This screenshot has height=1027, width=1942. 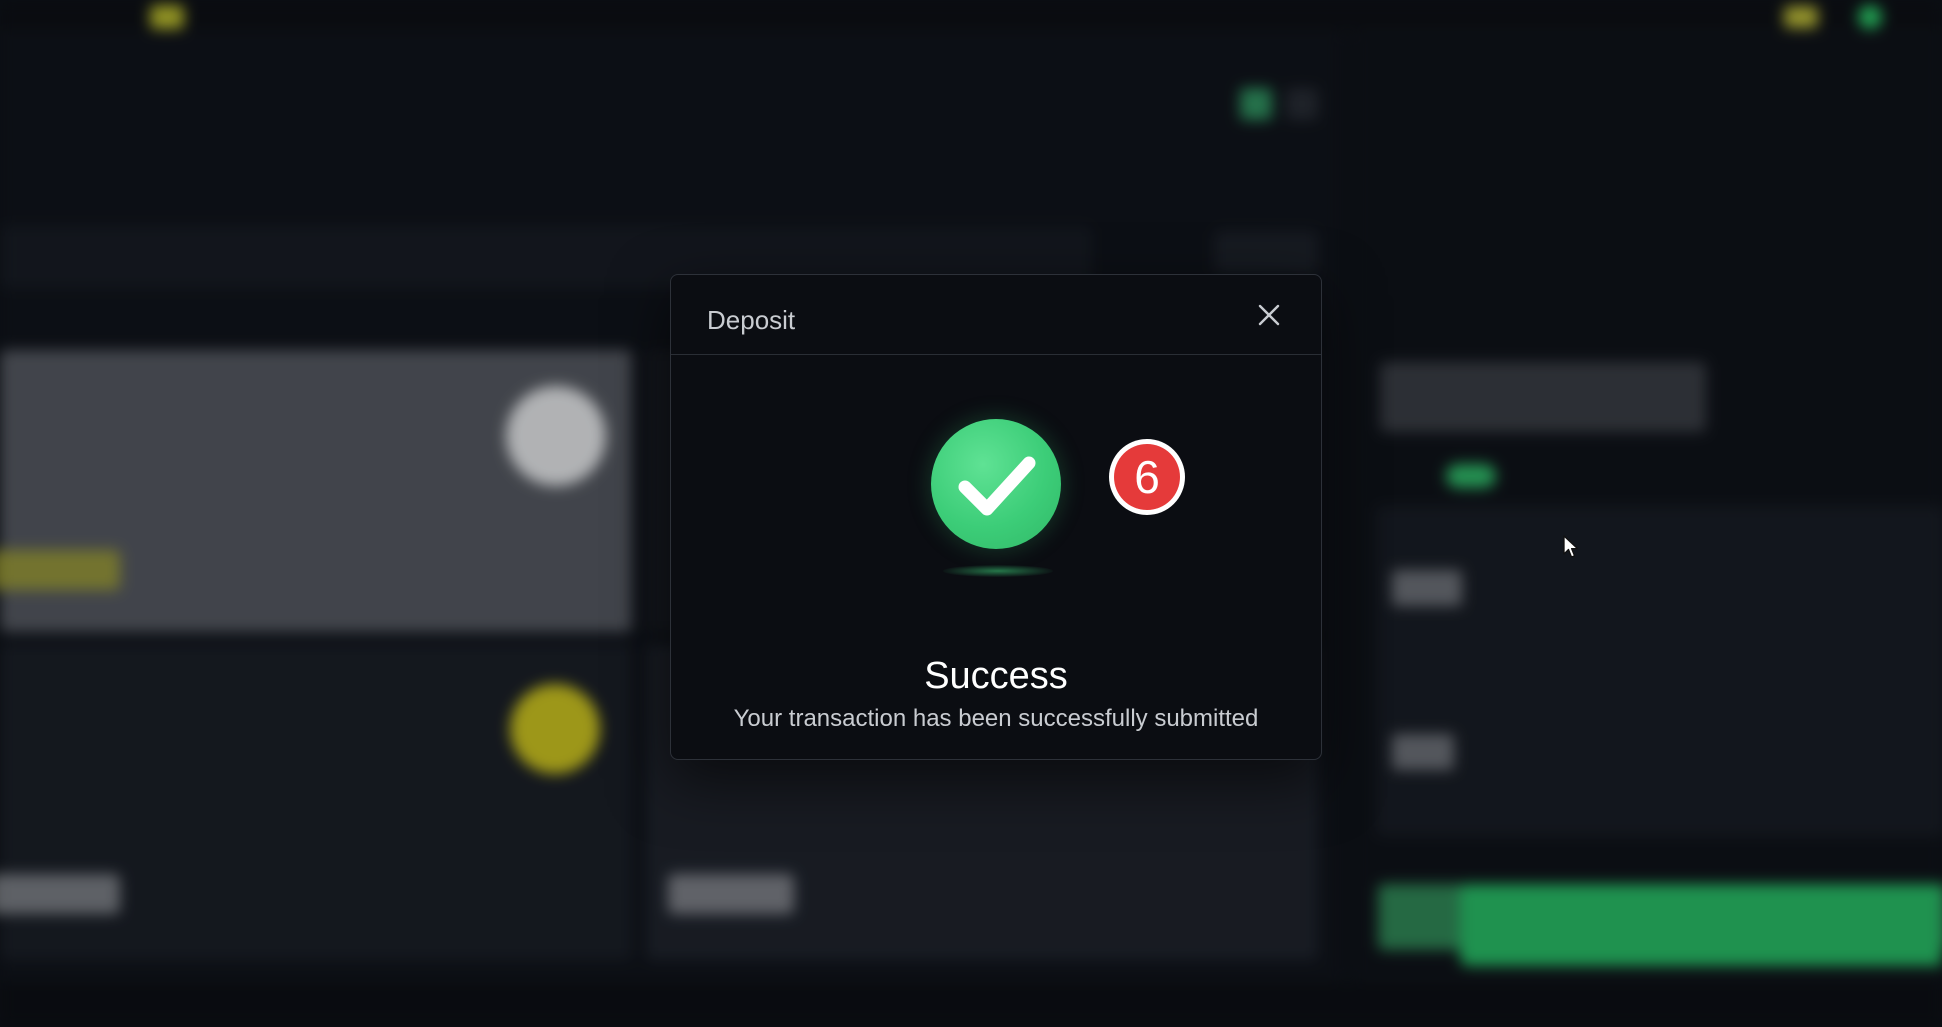 What do you see at coordinates (1471, 476) in the screenshot?
I see `token-toggle` at bounding box center [1471, 476].